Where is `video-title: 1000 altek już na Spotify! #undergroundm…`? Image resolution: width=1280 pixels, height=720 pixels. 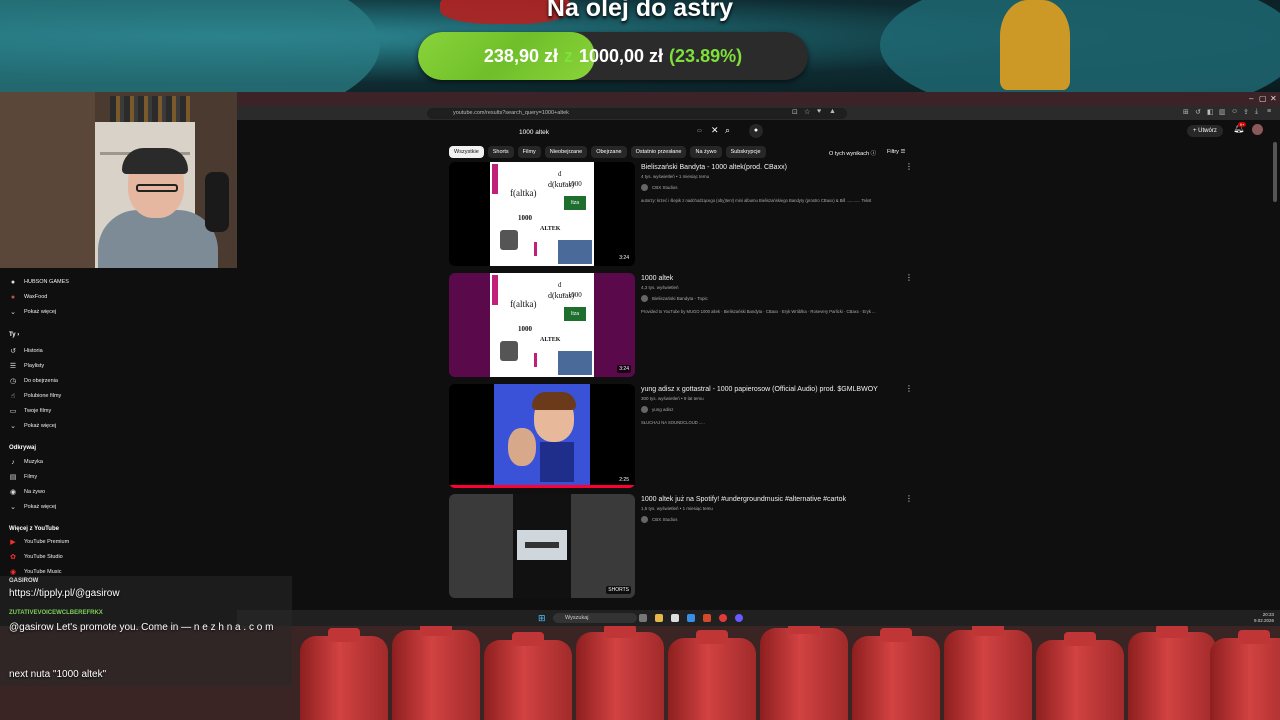
video-title: 1000 altek już na Spotify! #undergroundm… is located at coordinates (743, 499).